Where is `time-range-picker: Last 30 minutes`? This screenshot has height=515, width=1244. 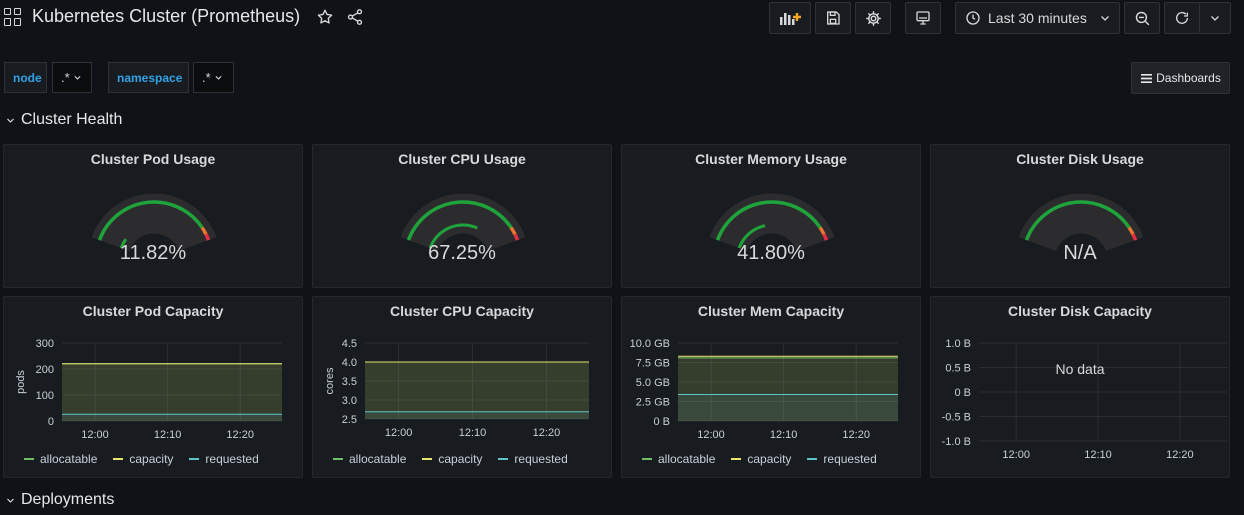 time-range-picker: Last 30 minutes is located at coordinates (1037, 18).